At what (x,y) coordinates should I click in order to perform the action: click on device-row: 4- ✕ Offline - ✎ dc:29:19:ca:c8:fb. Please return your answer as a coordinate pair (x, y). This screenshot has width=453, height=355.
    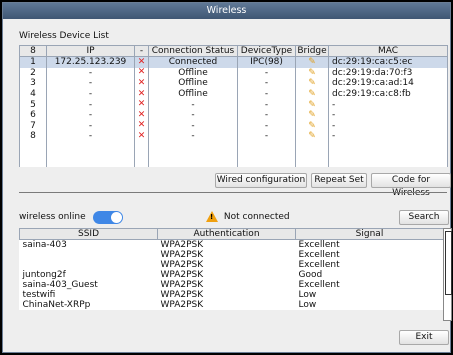
    Looking at the image, I should click on (233, 94).